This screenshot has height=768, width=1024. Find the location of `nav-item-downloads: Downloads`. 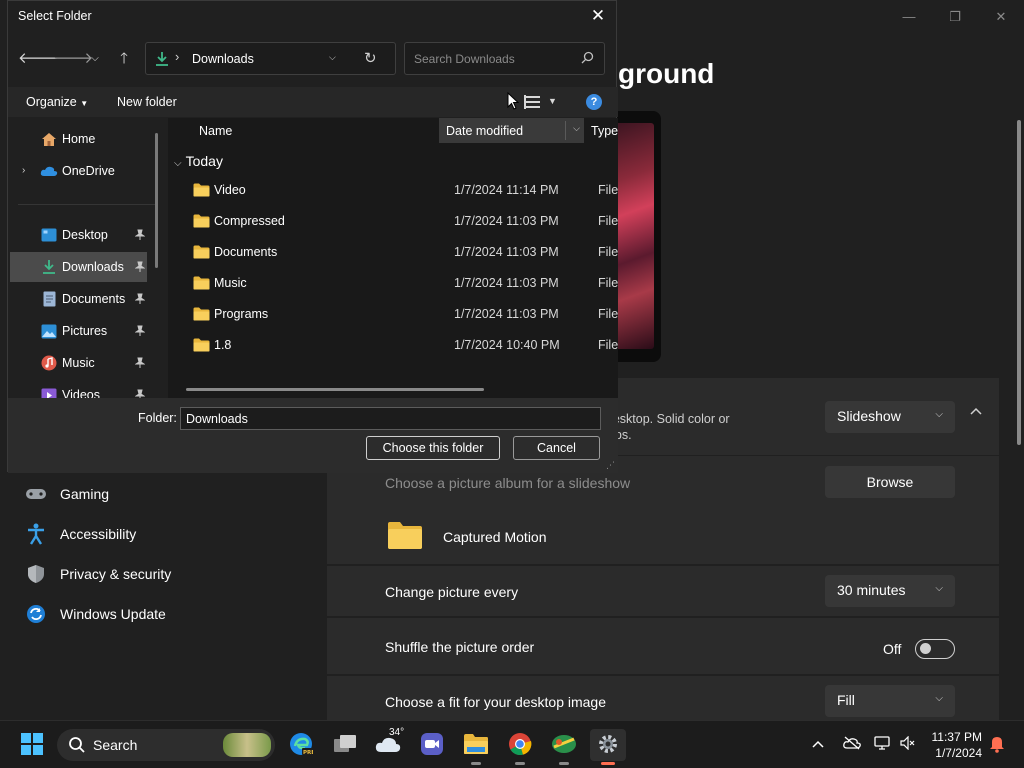

nav-item-downloads: Downloads is located at coordinates (78, 267).